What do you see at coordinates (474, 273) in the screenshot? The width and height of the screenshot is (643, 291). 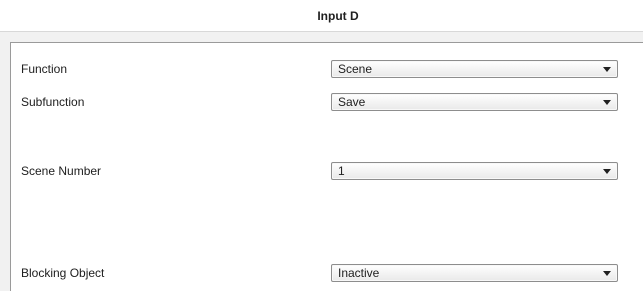 I see `blocking-object-select: Inactive` at bounding box center [474, 273].